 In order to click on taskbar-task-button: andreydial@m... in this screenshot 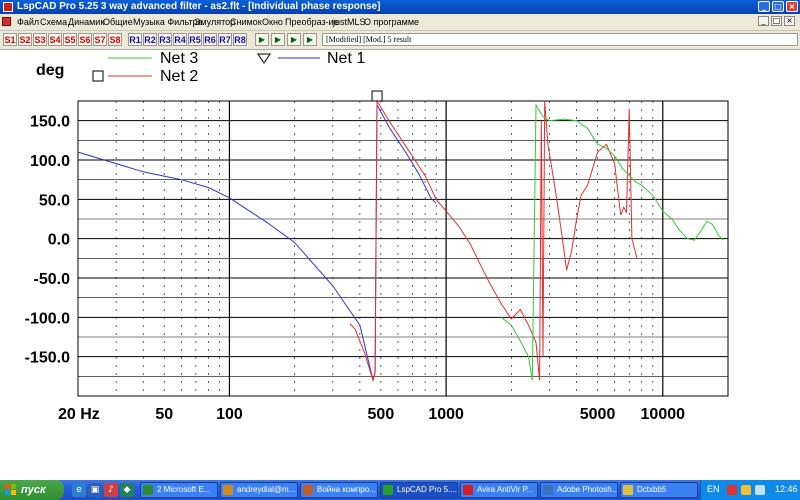, I will do `click(259, 490)`.